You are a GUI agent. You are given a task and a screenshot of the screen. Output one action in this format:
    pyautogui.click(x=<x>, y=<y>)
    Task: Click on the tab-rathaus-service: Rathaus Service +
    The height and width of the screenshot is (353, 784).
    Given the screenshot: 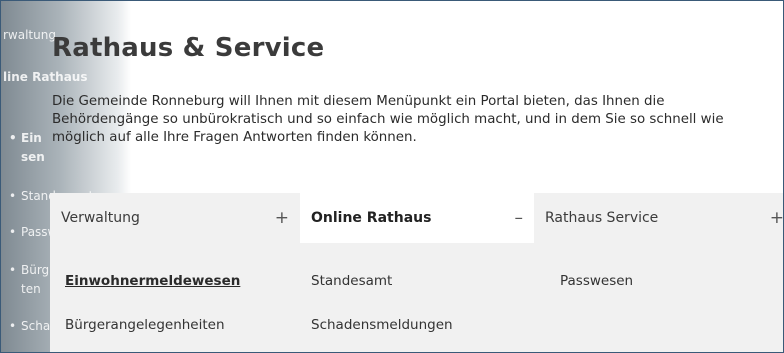 What is the action you would take?
    pyautogui.click(x=659, y=218)
    